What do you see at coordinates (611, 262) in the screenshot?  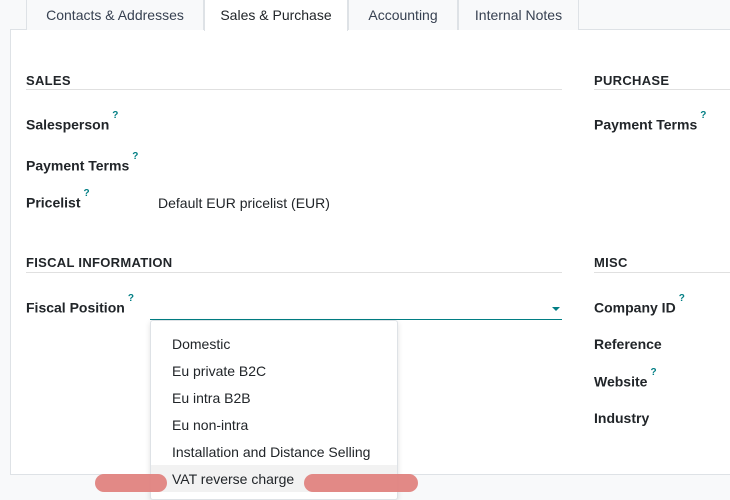 I see `misc-section-title: MISC` at bounding box center [611, 262].